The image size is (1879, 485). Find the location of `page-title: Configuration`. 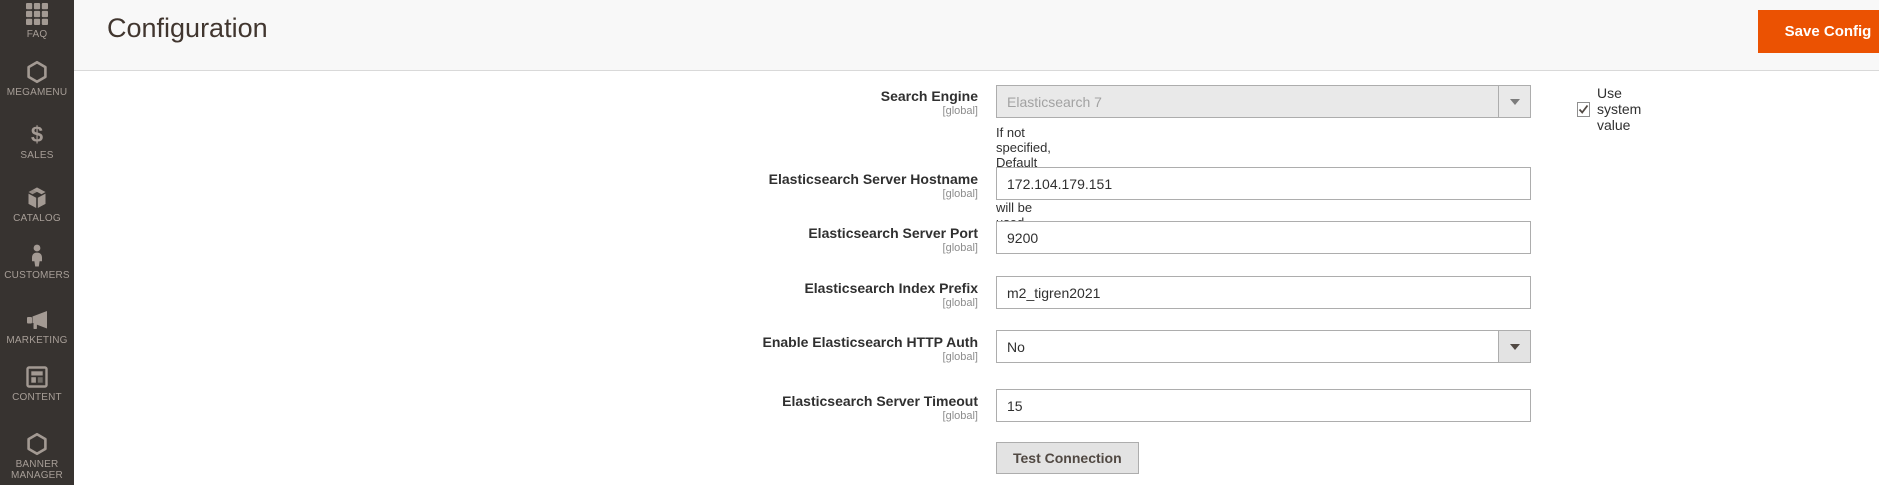

page-title: Configuration is located at coordinates (187, 28).